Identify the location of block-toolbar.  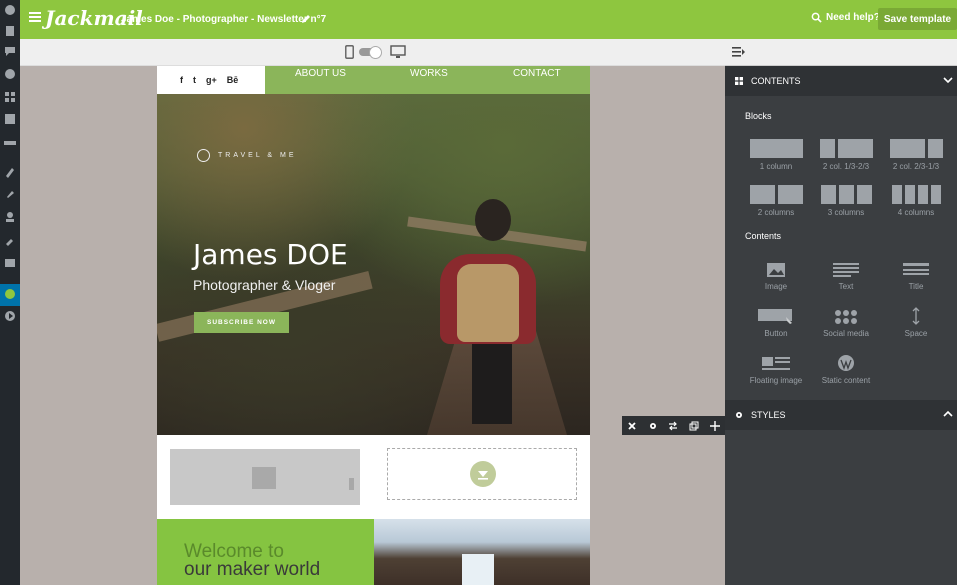
(673, 425).